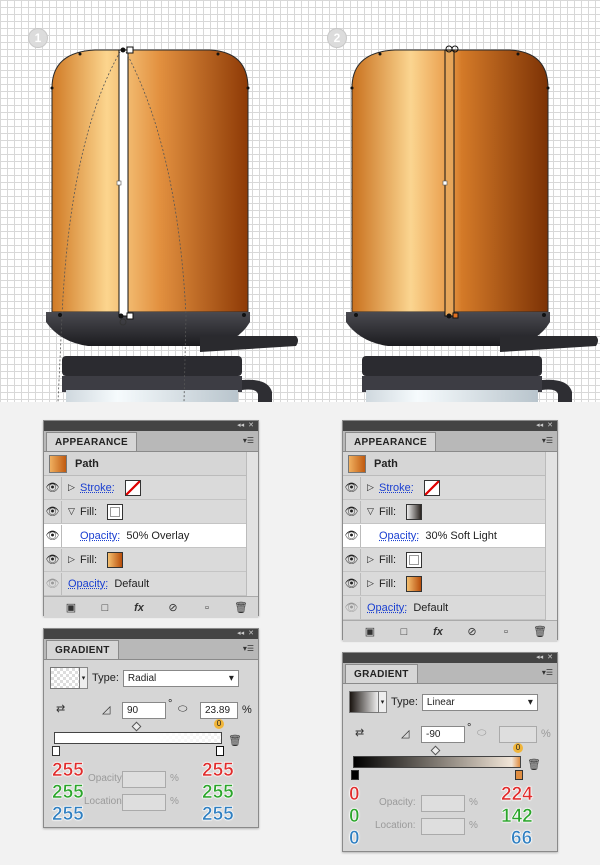 This screenshot has height=865, width=600. I want to click on angle-input: -90, so click(443, 734).